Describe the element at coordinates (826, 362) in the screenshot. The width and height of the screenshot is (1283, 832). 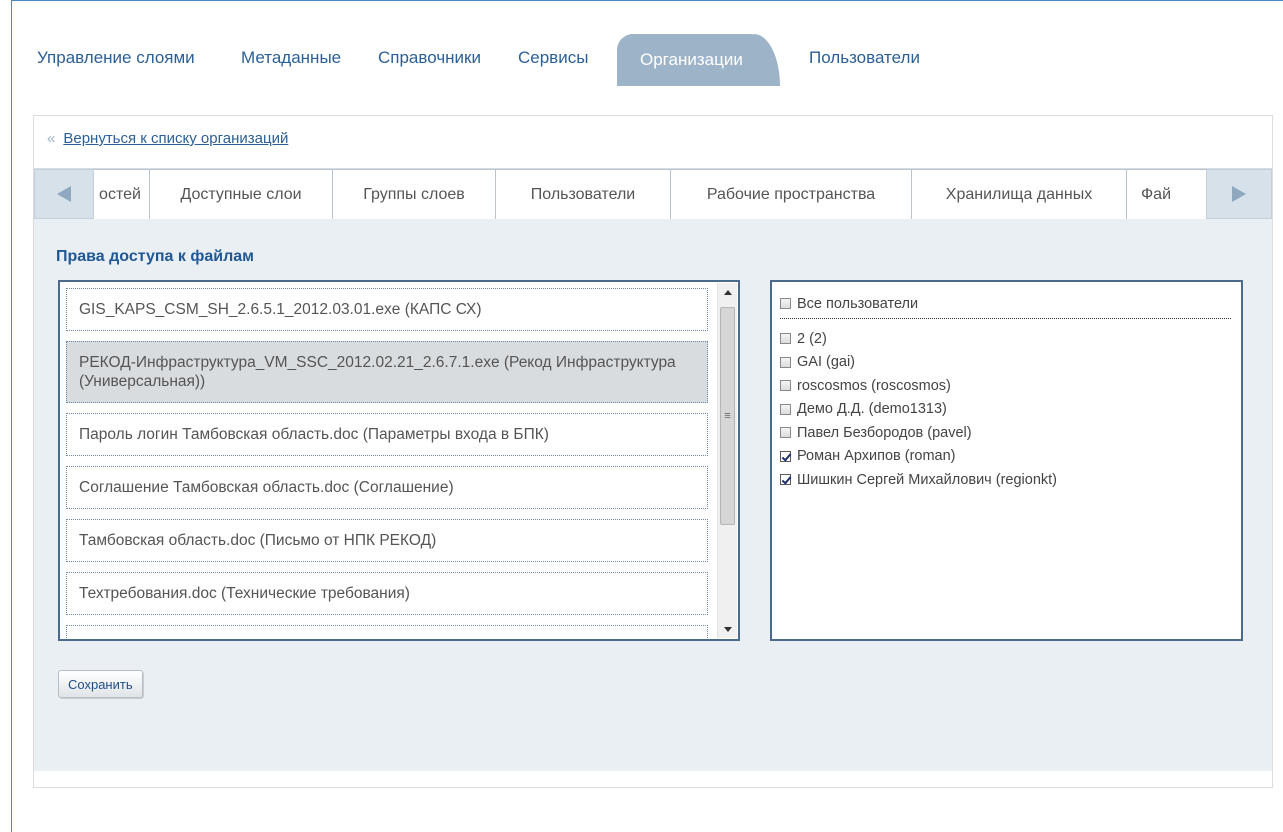
I see `user-label: GAI (gai)` at that location.